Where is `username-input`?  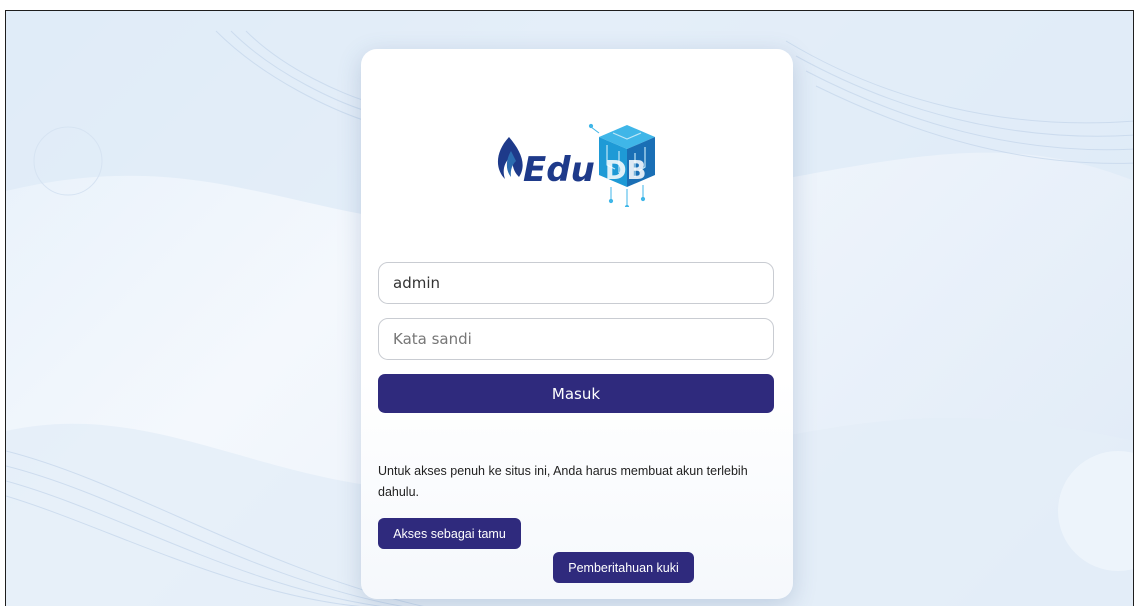 username-input is located at coordinates (576, 283).